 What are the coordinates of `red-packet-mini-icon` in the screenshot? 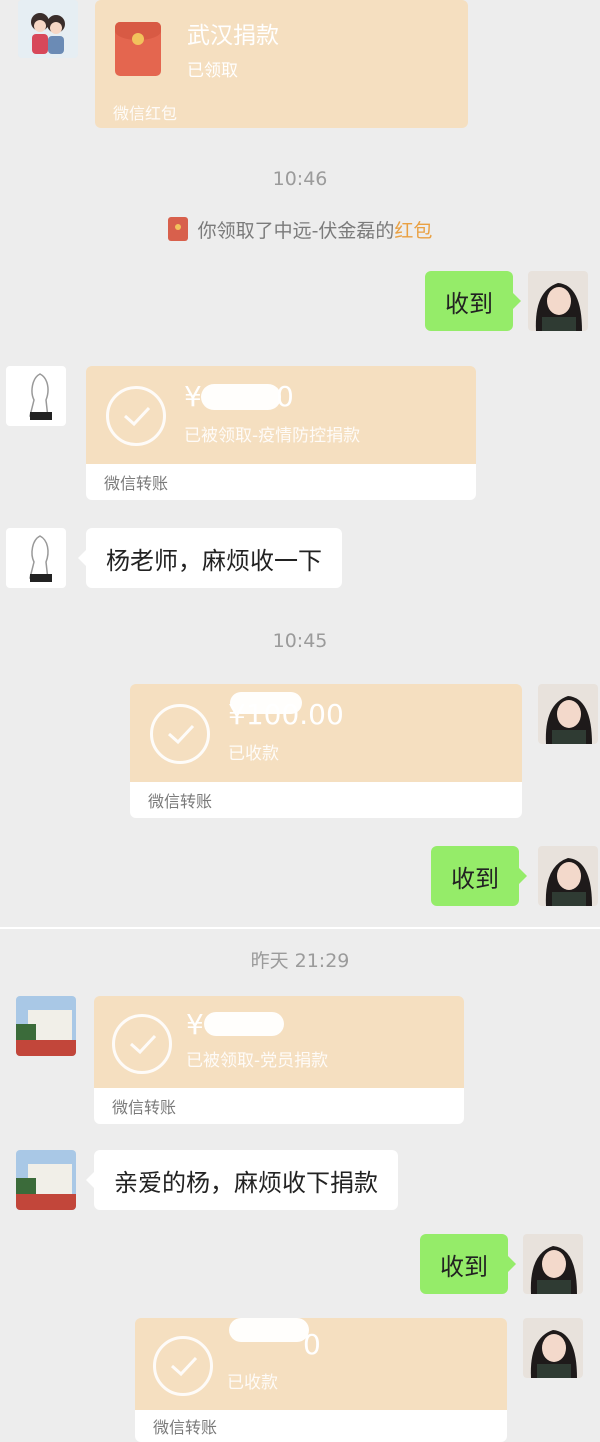 It's located at (177, 229).